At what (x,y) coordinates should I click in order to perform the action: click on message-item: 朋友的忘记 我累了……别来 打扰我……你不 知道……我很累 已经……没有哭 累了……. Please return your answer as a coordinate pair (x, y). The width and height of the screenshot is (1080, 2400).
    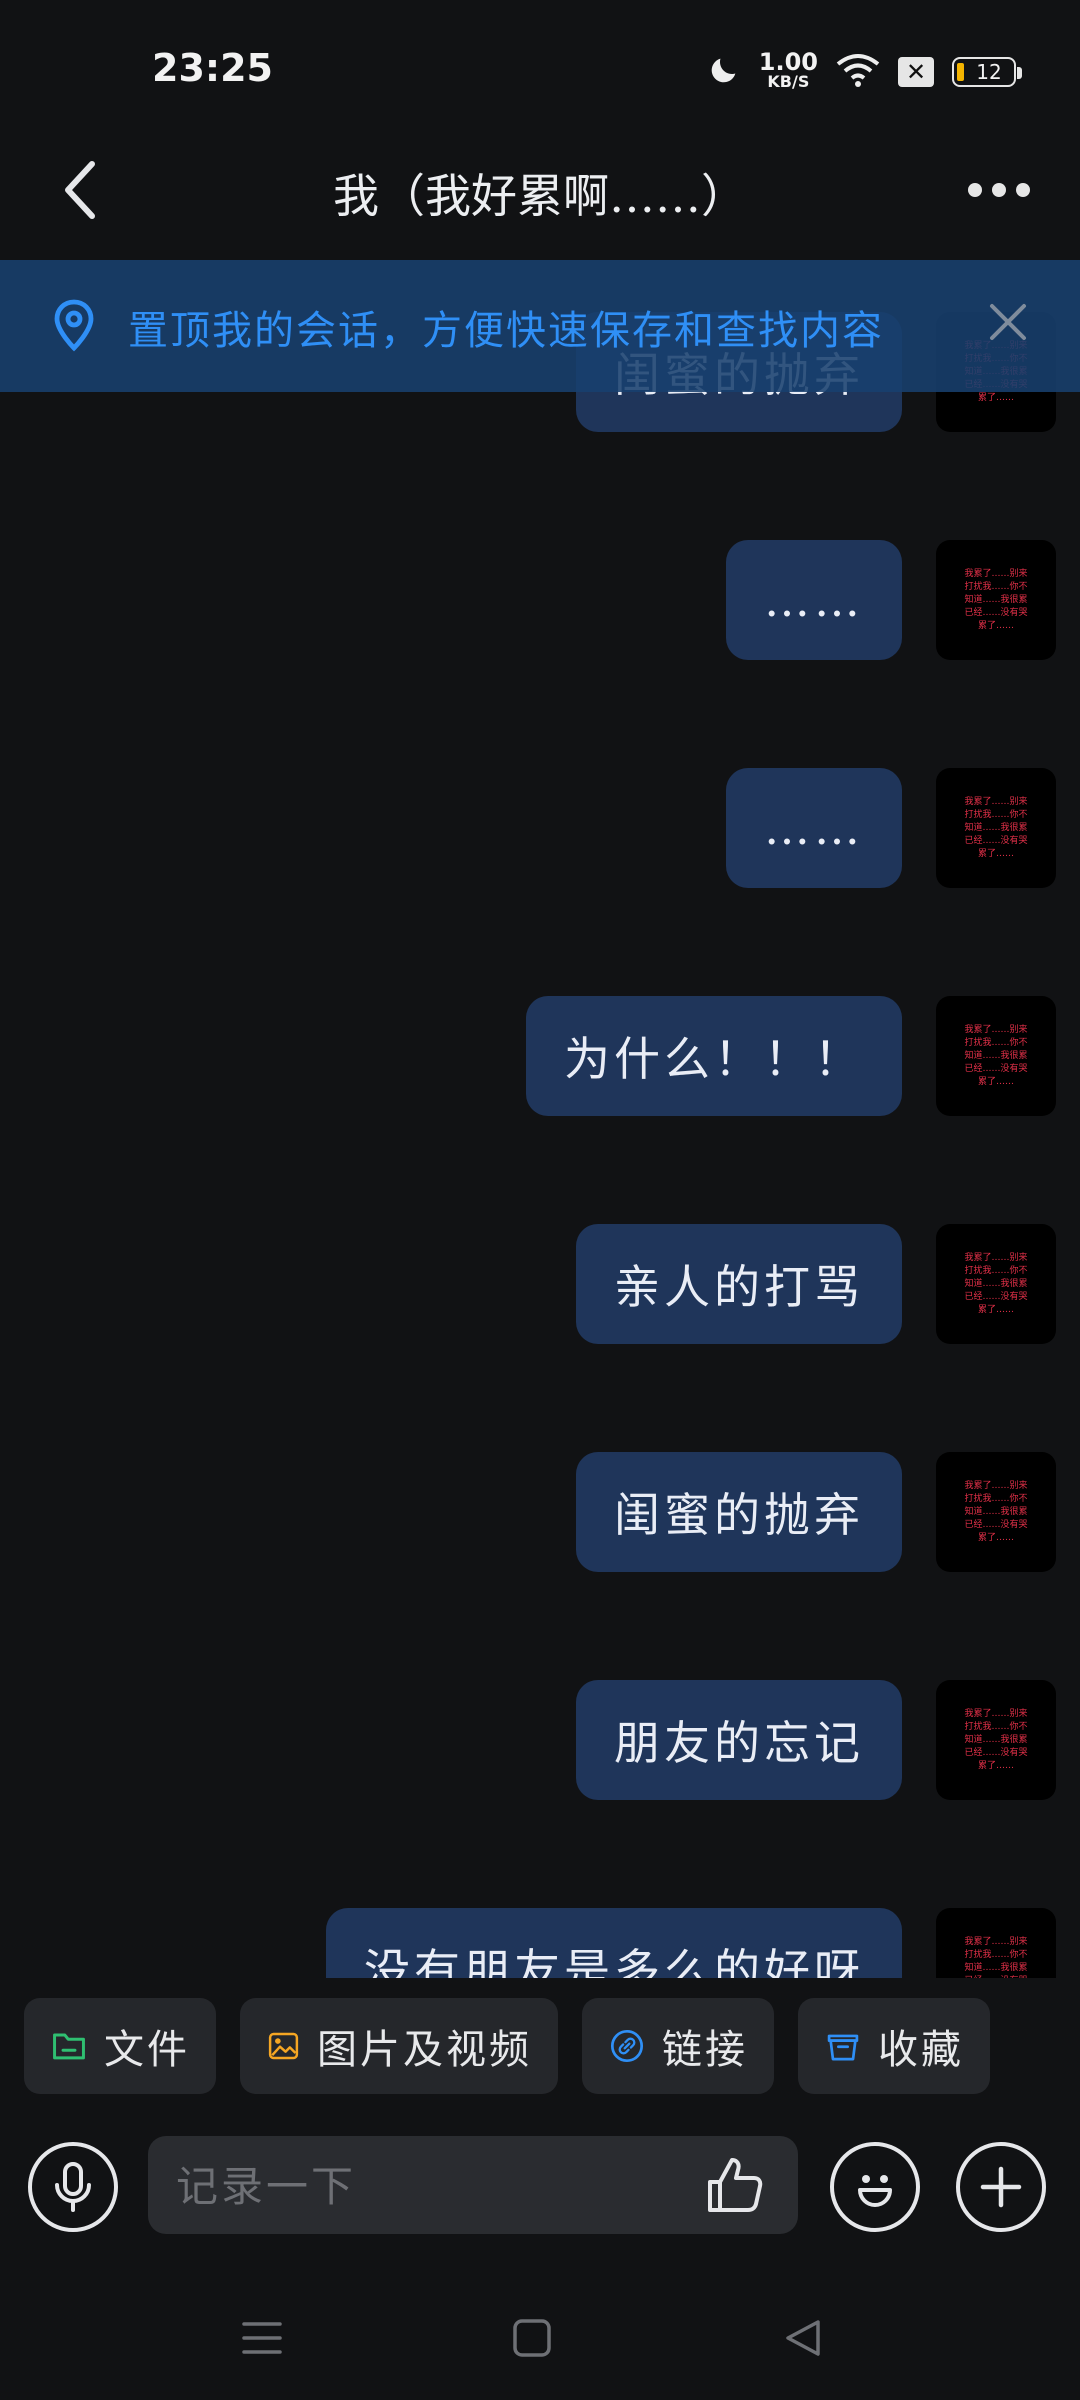
    Looking at the image, I should click on (816, 1740).